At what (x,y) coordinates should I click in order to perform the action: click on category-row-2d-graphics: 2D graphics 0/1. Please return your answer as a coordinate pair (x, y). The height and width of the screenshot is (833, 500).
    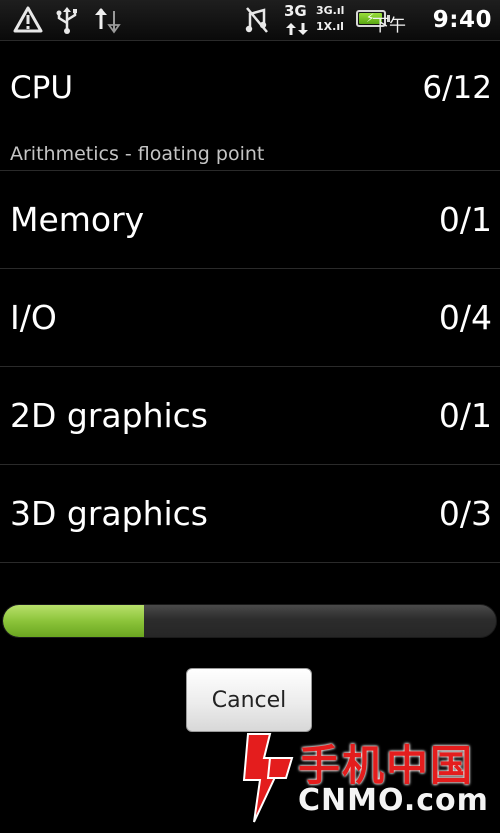
    Looking at the image, I should click on (250, 415).